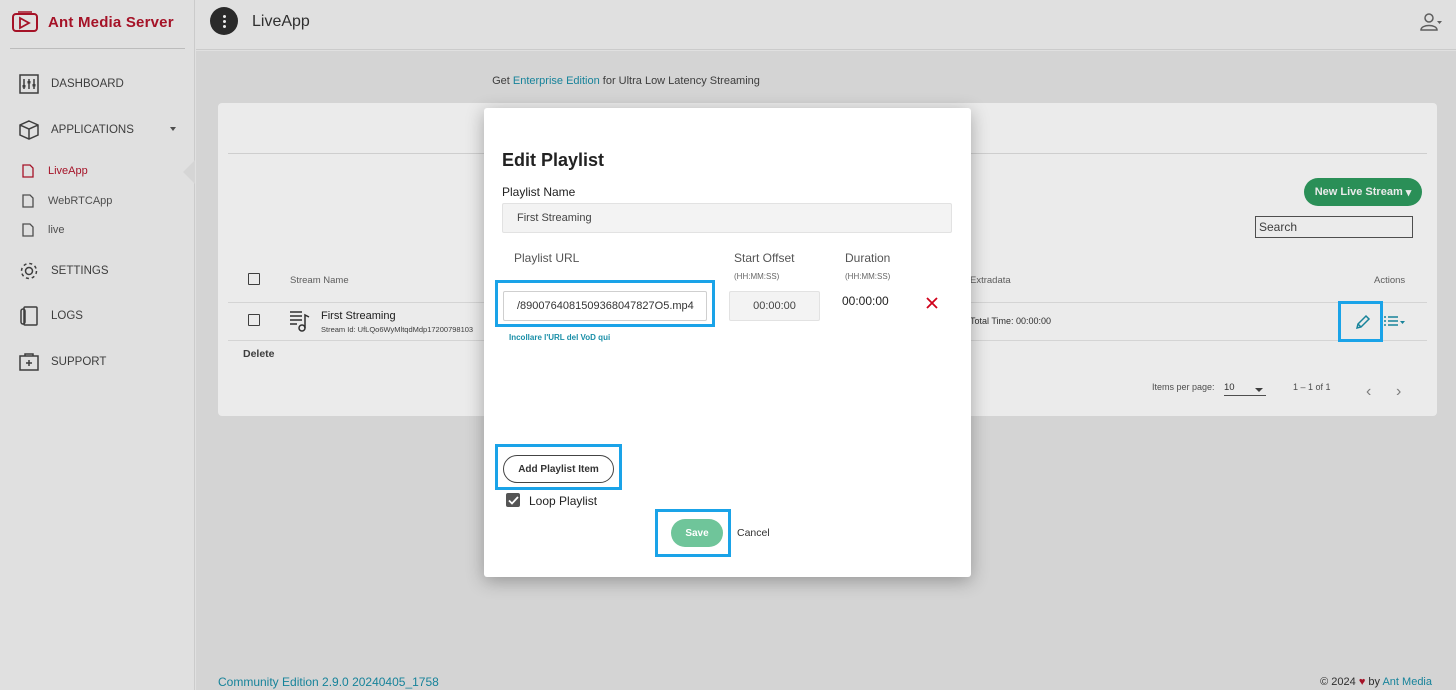 The width and height of the screenshot is (1456, 690). I want to click on highlight-save-button, so click(693, 533).